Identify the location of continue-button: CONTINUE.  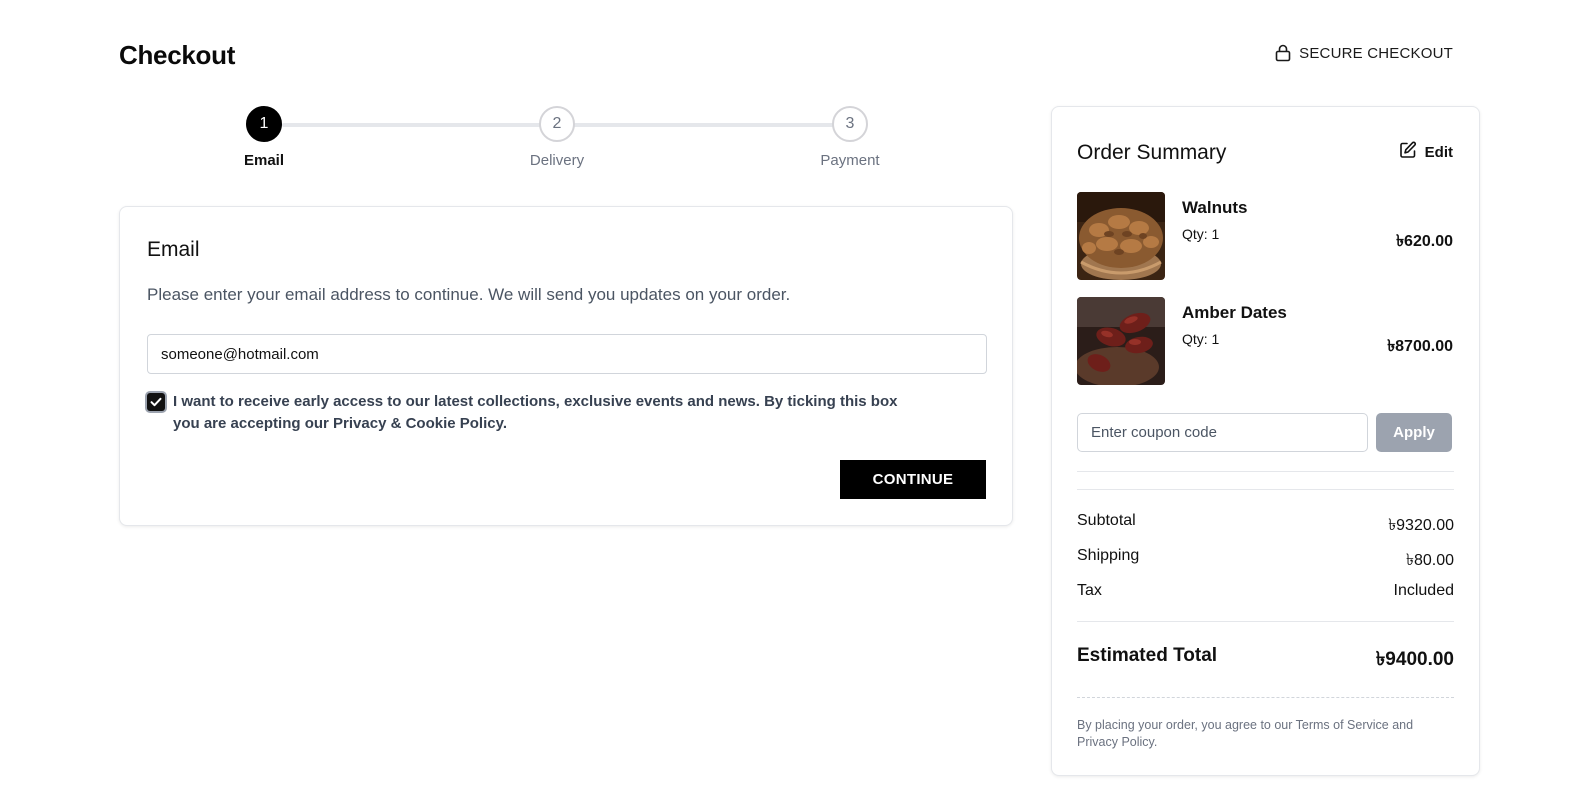
(913, 479).